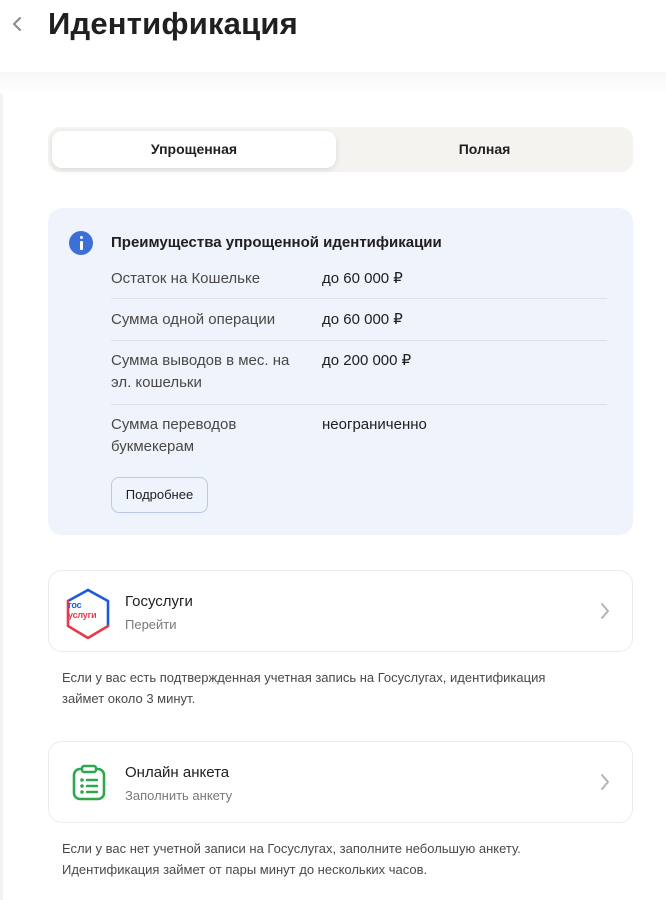 Image resolution: width=666 pixels, height=900 pixels. Describe the element at coordinates (276, 242) in the screenshot. I see `benefits-title: Преимущества упрощенной идентификации` at that location.